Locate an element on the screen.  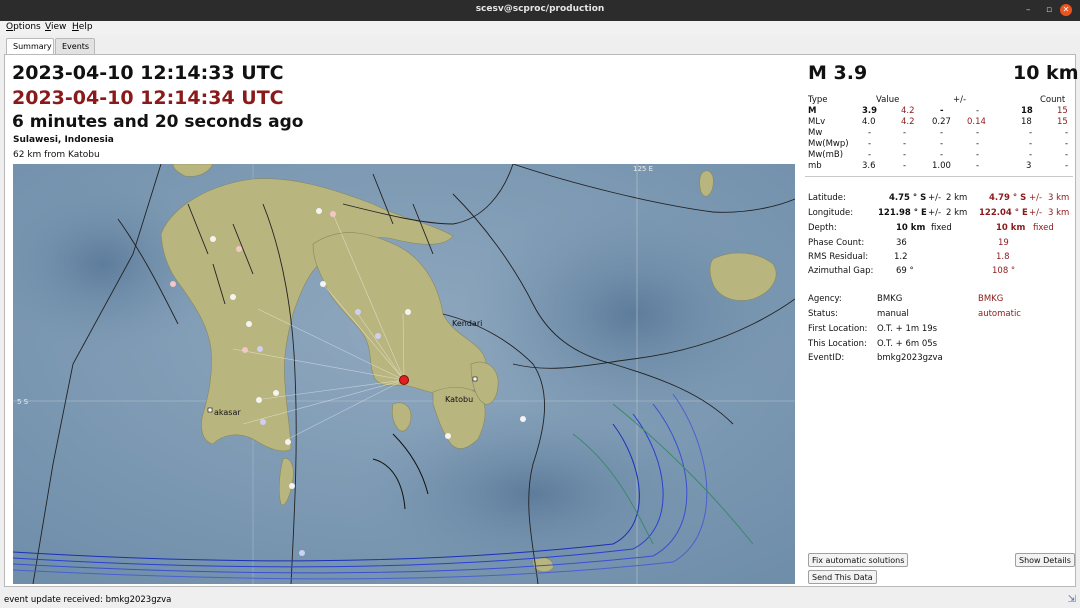
region-name: Sulawesi, Indonesia is located at coordinates (63, 140).